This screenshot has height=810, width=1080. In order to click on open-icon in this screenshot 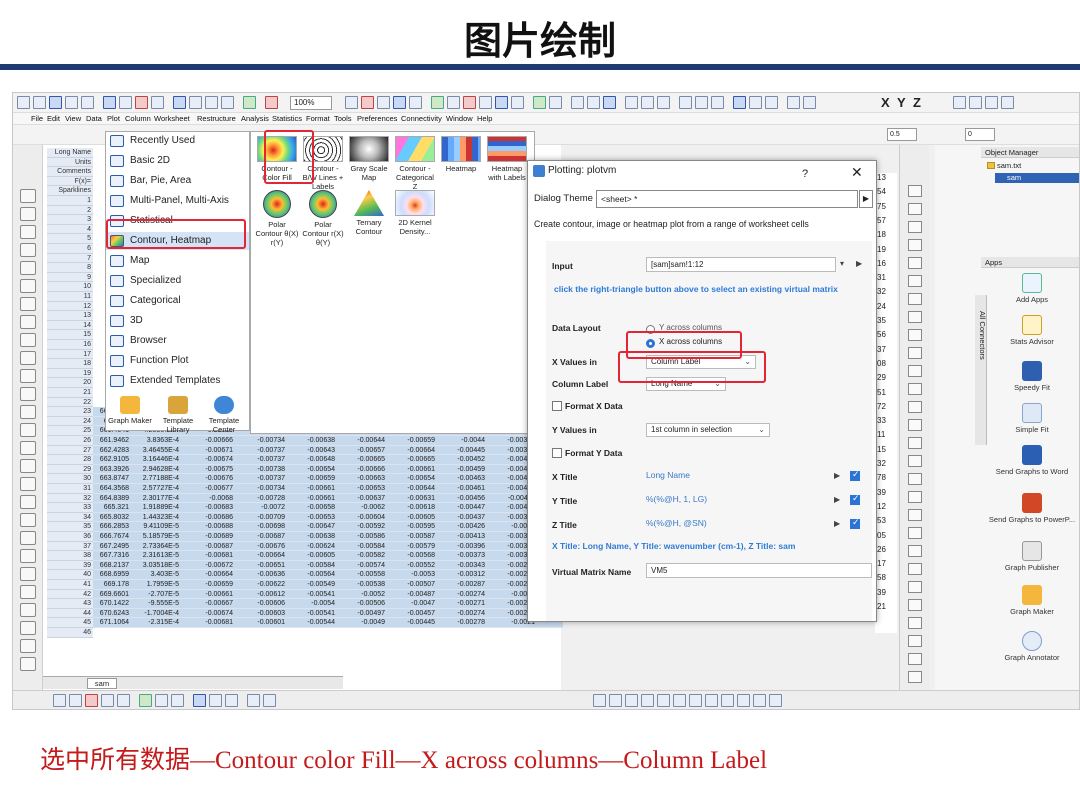, I will do `click(109, 102)`.